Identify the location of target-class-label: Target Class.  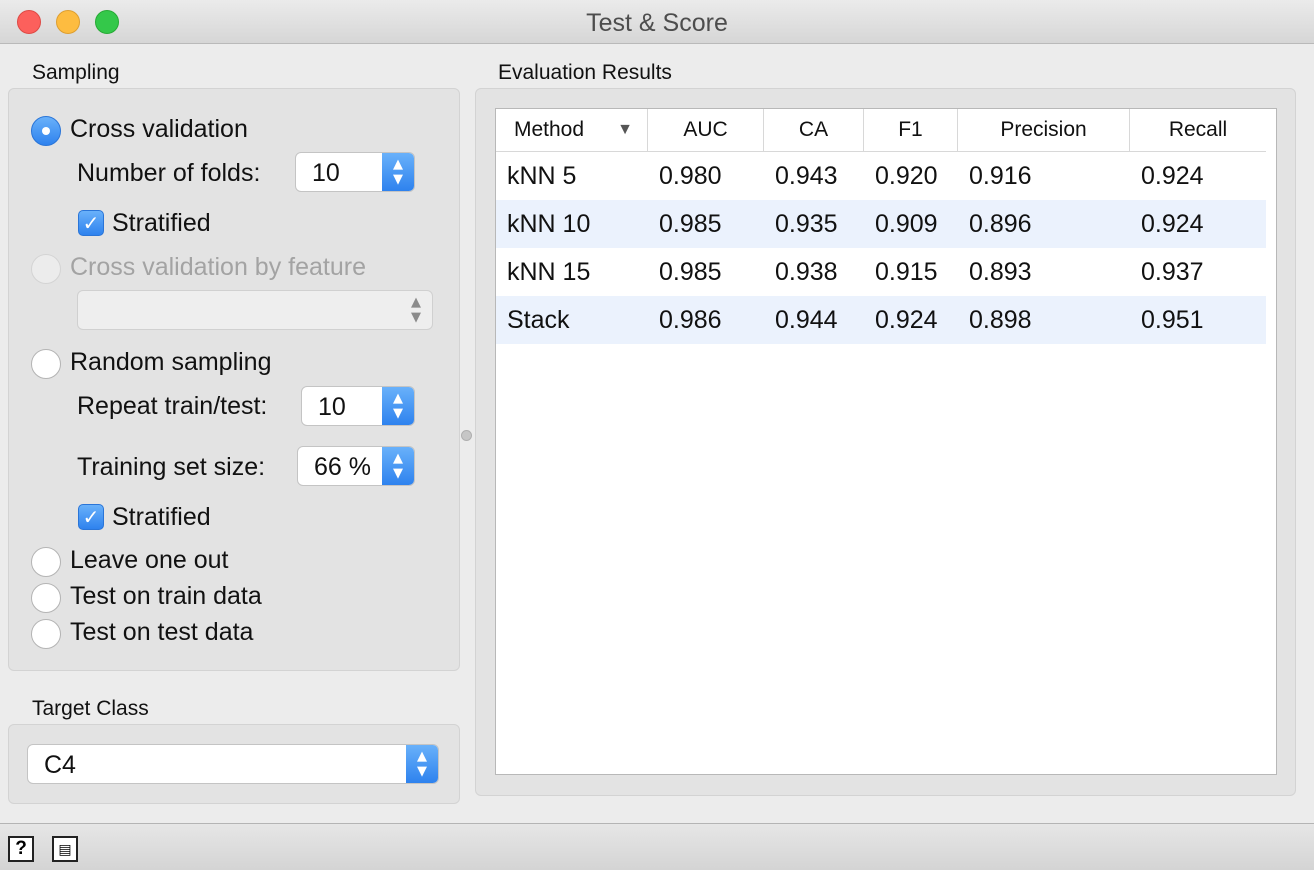
(90, 708).